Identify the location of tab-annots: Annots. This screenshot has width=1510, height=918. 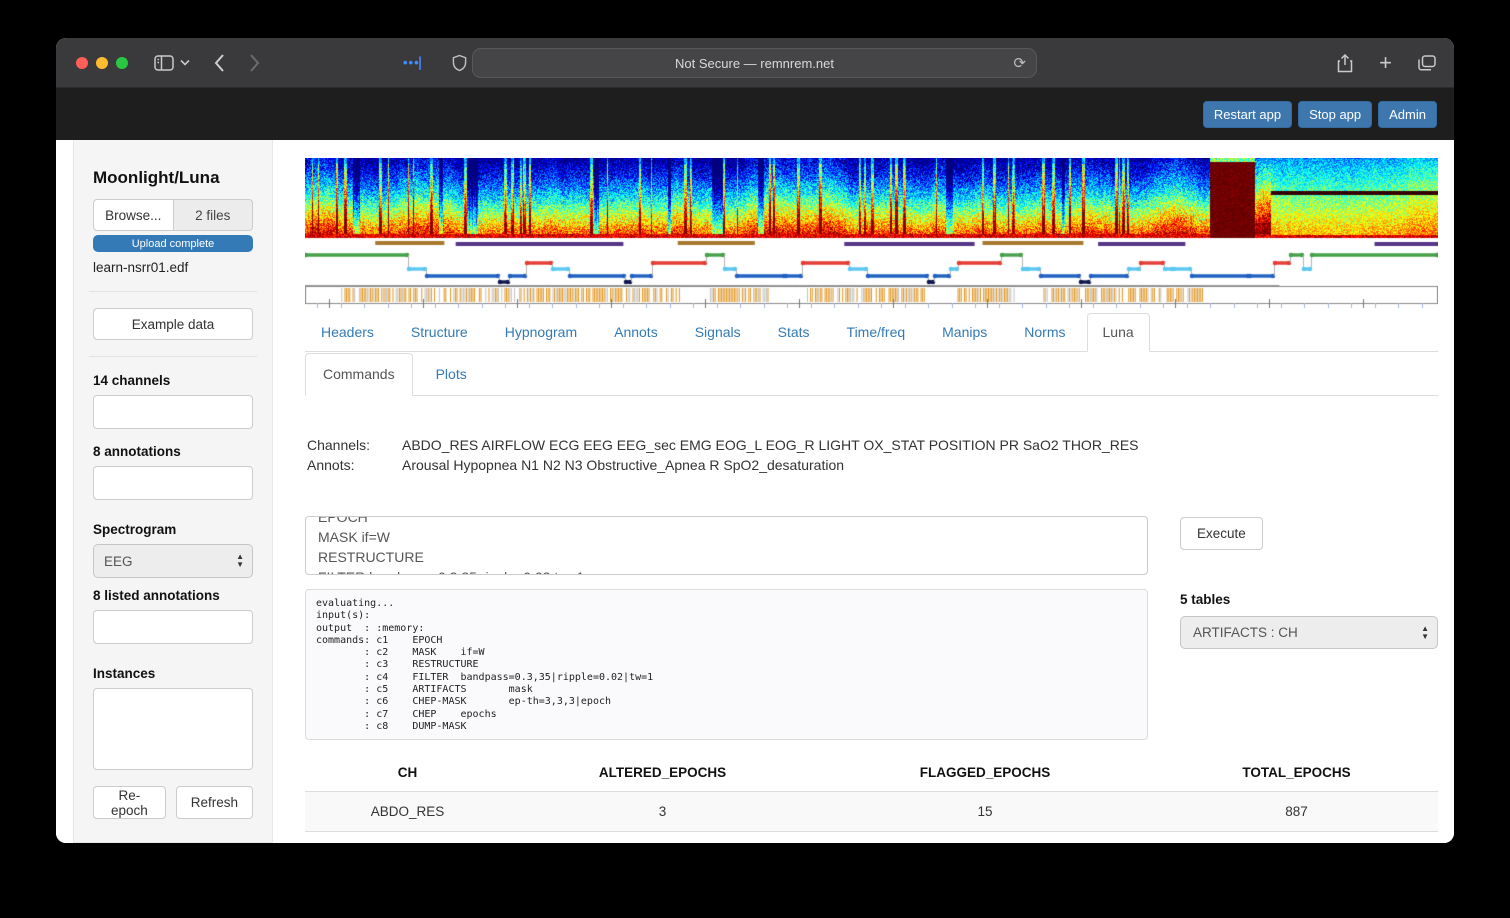
(636, 332).